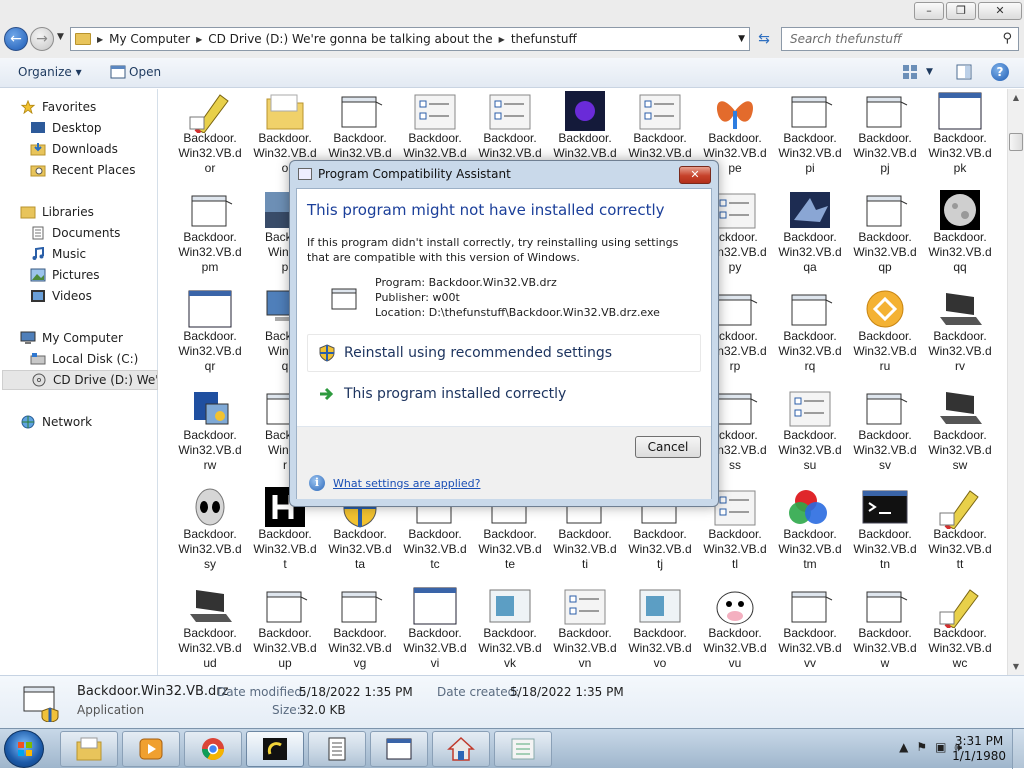 This screenshot has width=1024, height=769. Describe the element at coordinates (960, 137) in the screenshot. I see `file-item: Backdoor. Win32.VB.d pk` at that location.